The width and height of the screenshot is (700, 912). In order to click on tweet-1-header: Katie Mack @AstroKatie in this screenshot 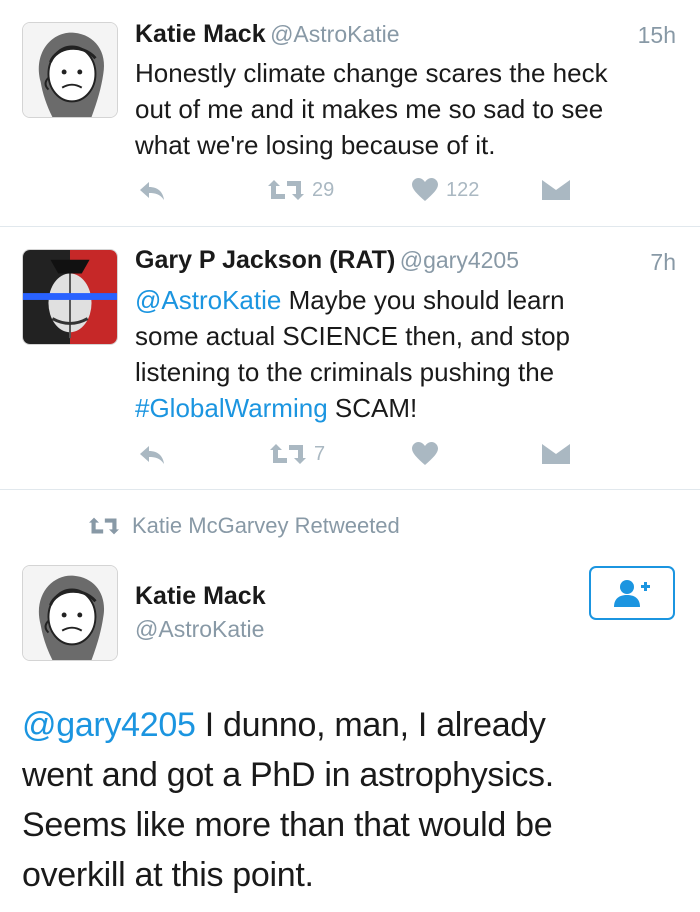, I will do `click(267, 34)`.